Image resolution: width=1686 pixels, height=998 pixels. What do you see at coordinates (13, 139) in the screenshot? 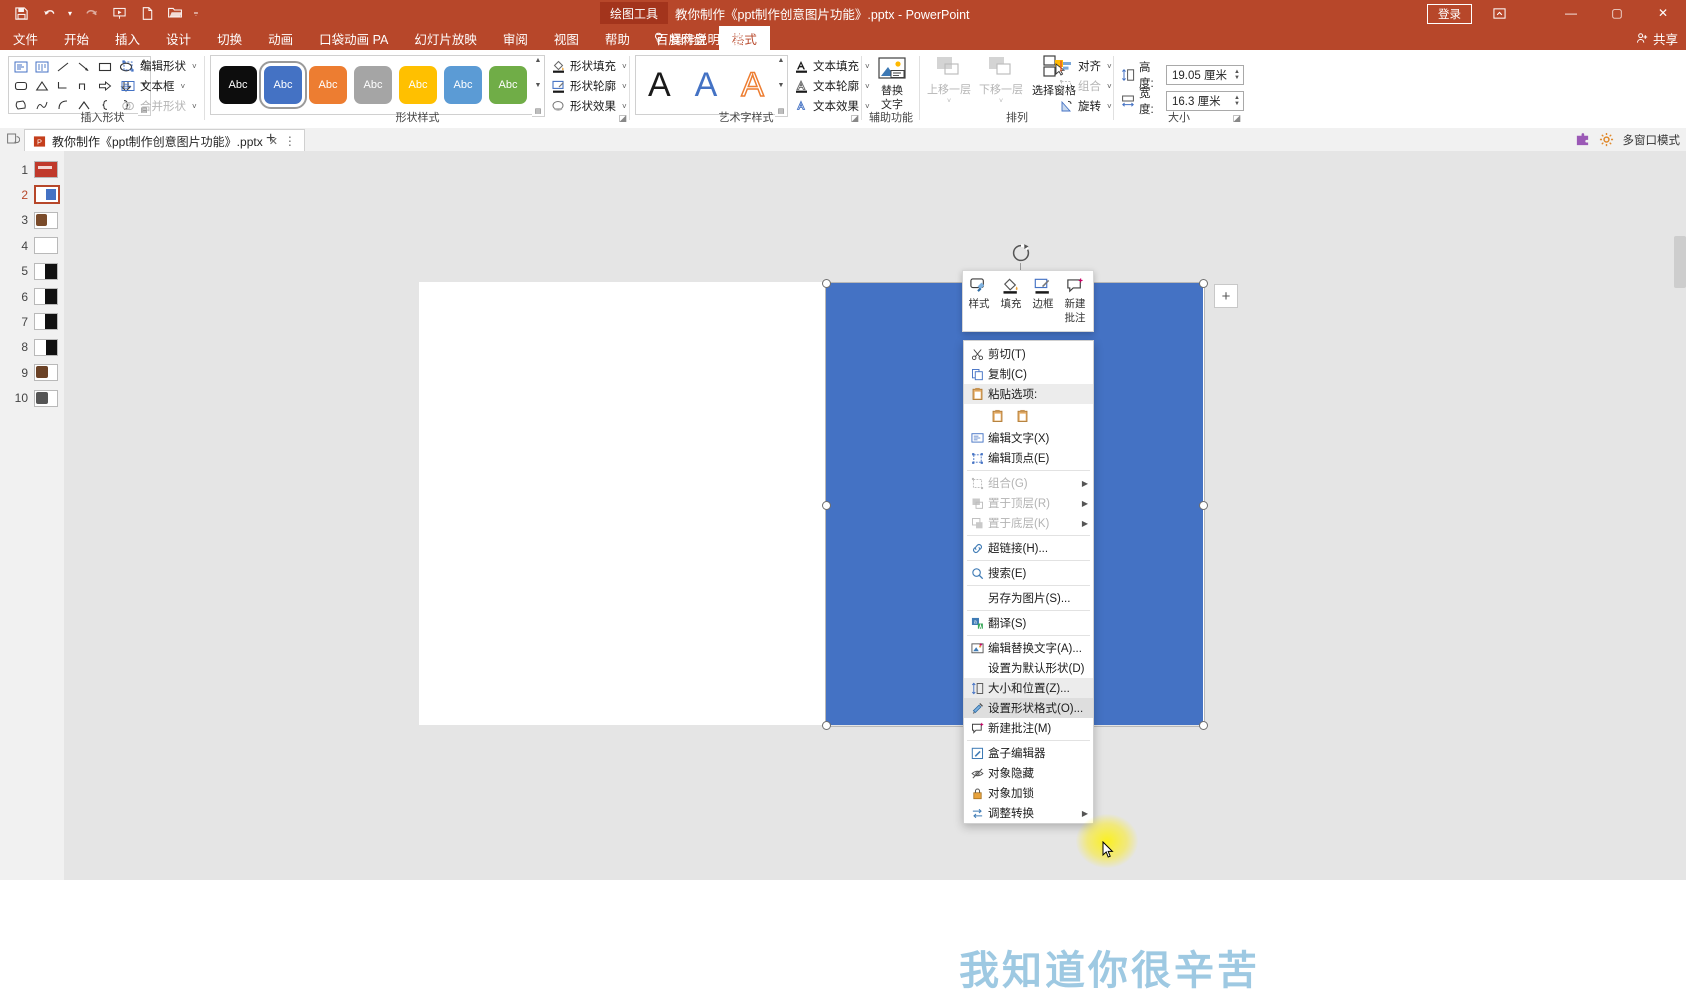
I see `tab-list-icon` at bounding box center [13, 139].